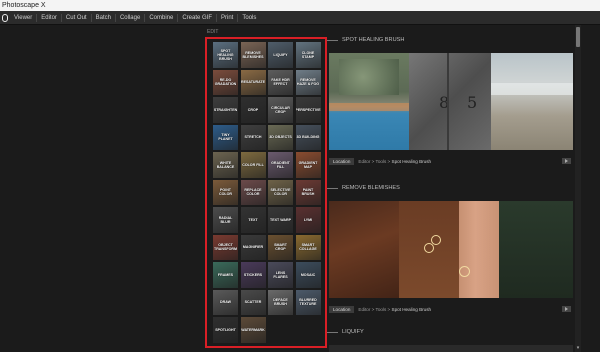 The image size is (600, 352). Describe the element at coordinates (5, 18) in the screenshot. I see `app-logo-icon` at that location.